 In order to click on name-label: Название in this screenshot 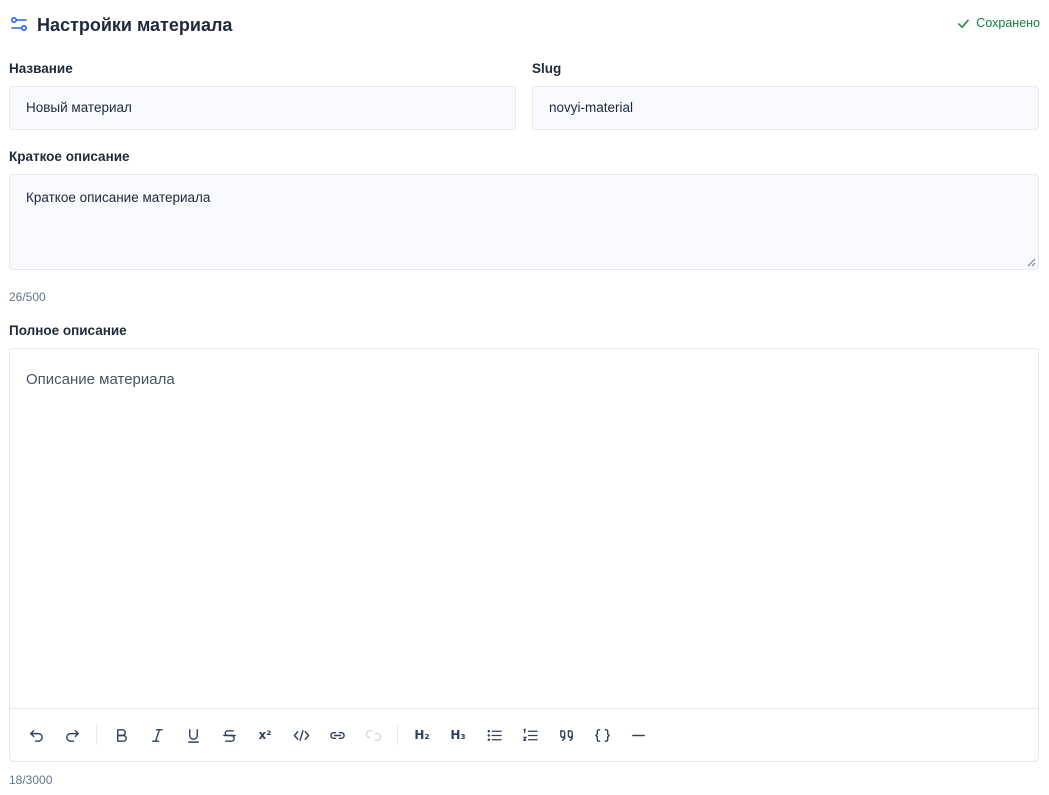, I will do `click(41, 68)`.